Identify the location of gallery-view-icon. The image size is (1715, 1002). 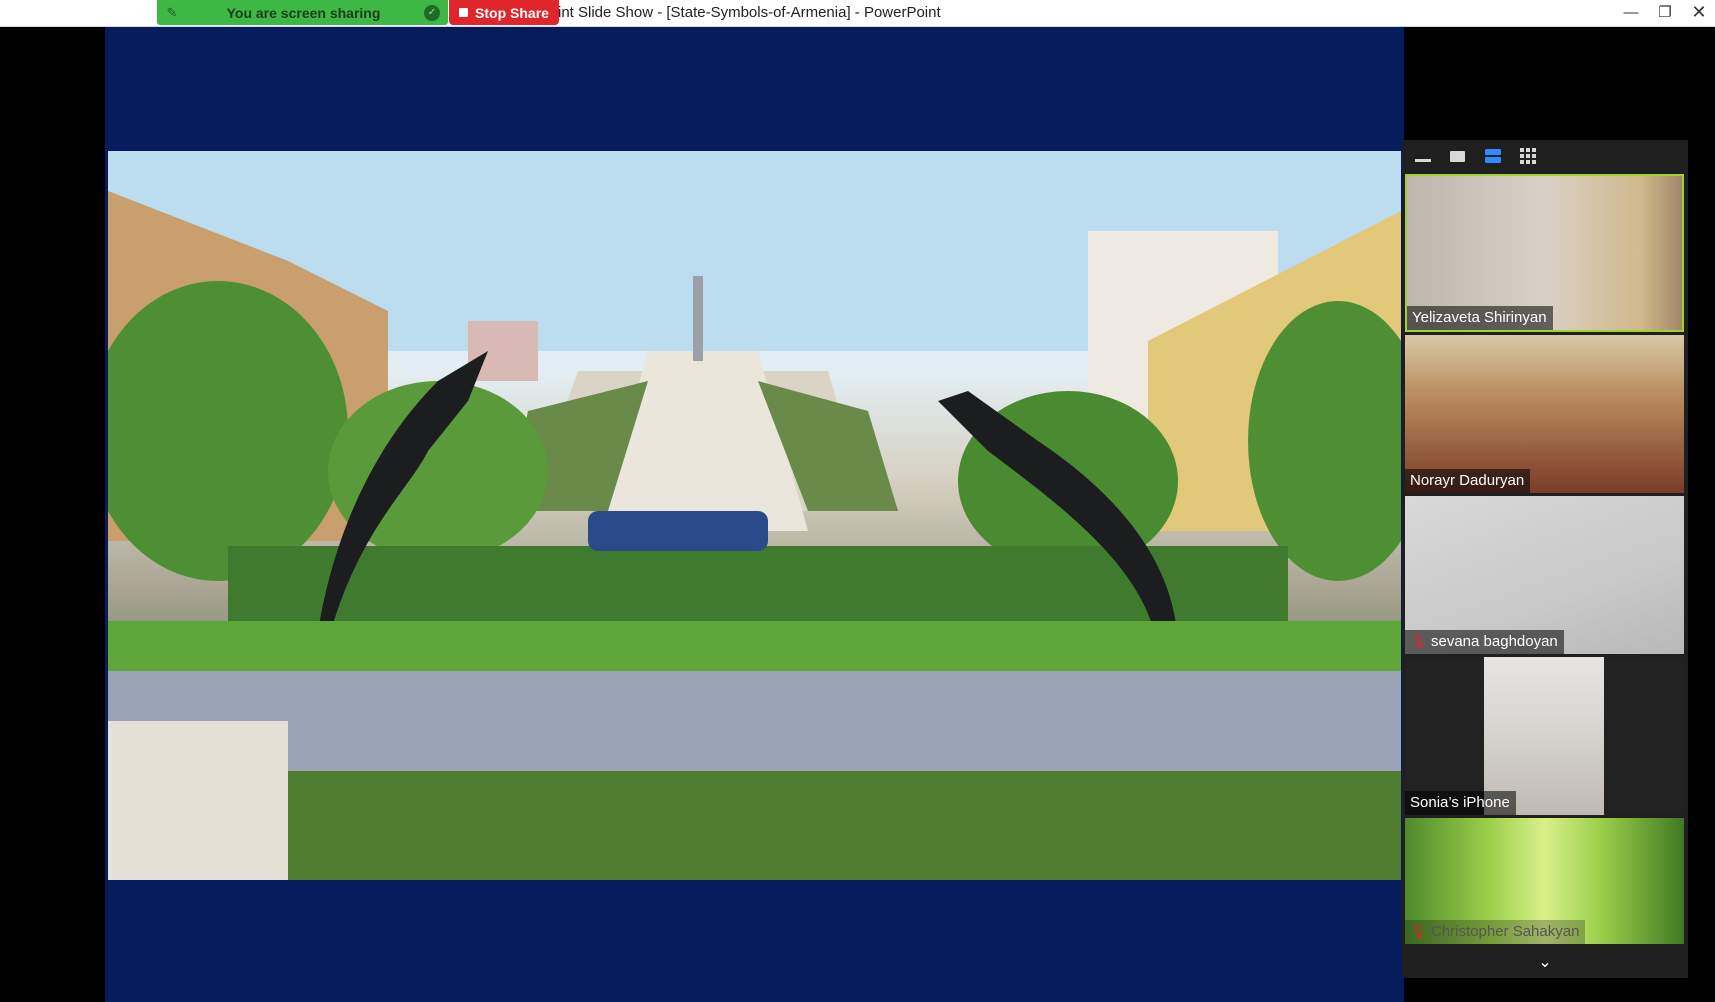
(1527, 156).